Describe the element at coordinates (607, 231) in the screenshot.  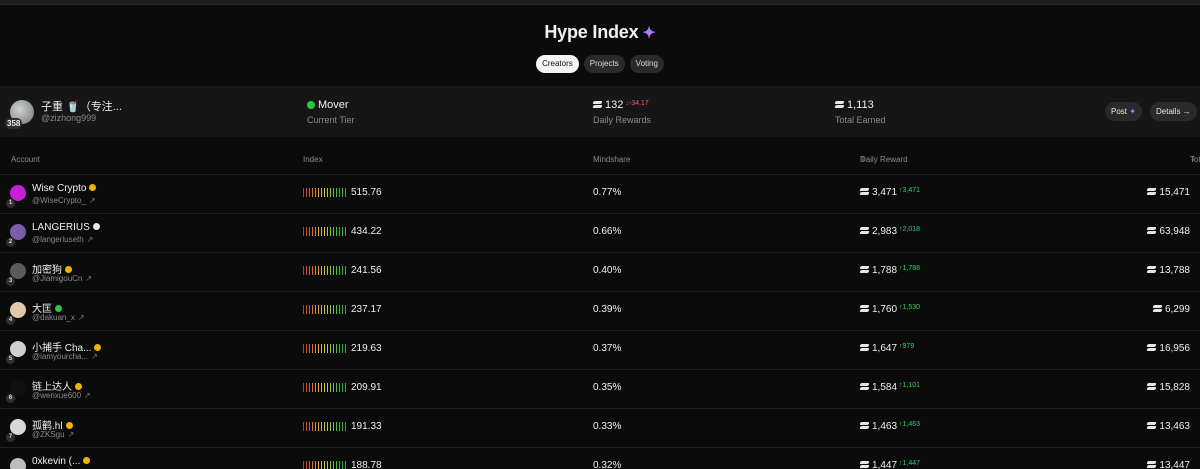
I see `mindshare-value: 0.66%` at that location.